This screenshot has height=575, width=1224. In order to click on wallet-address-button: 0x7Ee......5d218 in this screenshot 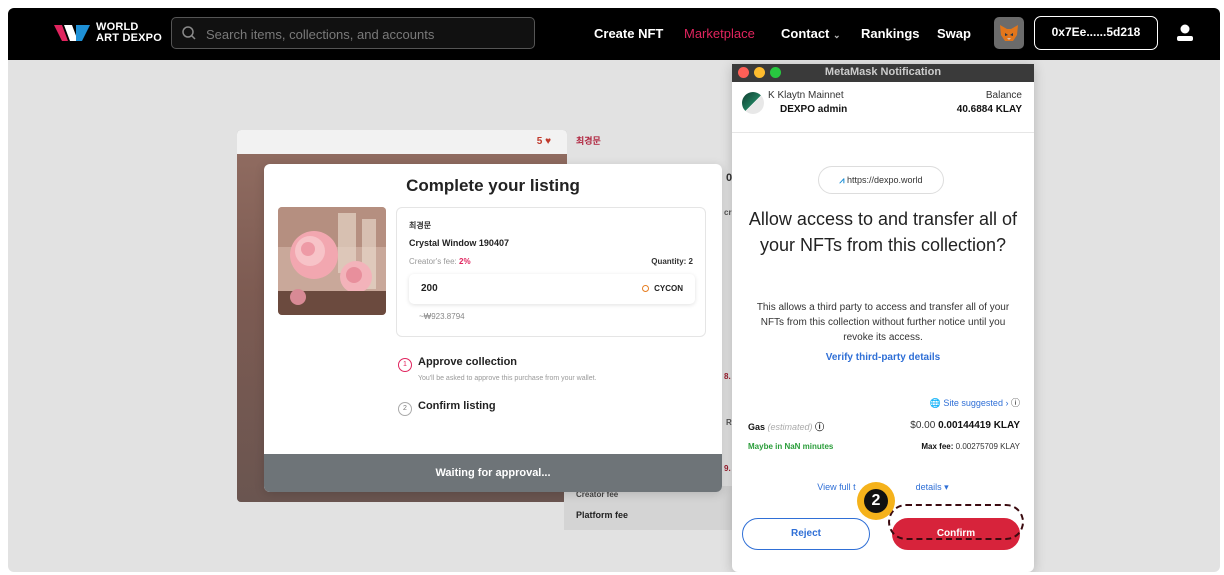, I will do `click(1096, 33)`.